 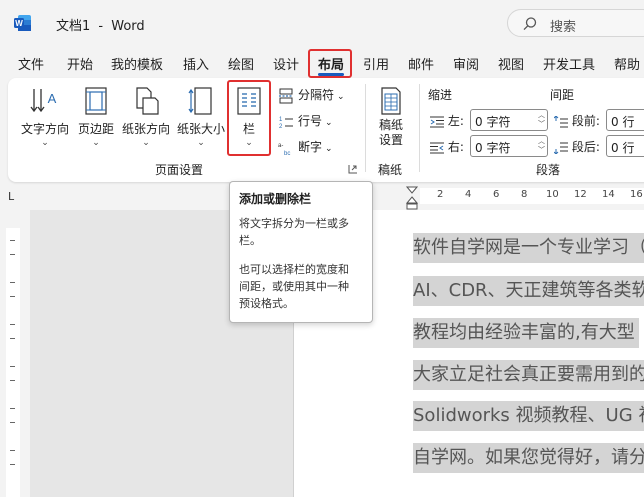 What do you see at coordinates (96, 101) in the screenshot?
I see `margins-icon` at bounding box center [96, 101].